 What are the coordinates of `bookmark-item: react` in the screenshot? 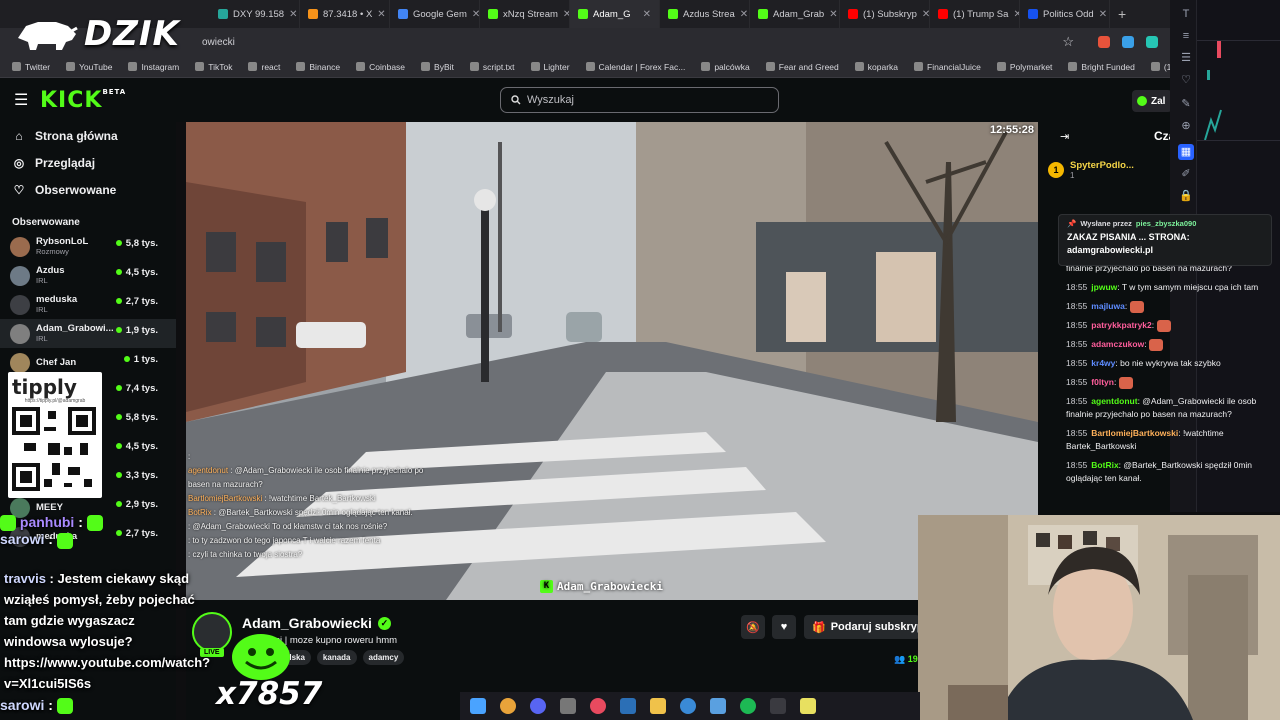 It's located at (264, 67).